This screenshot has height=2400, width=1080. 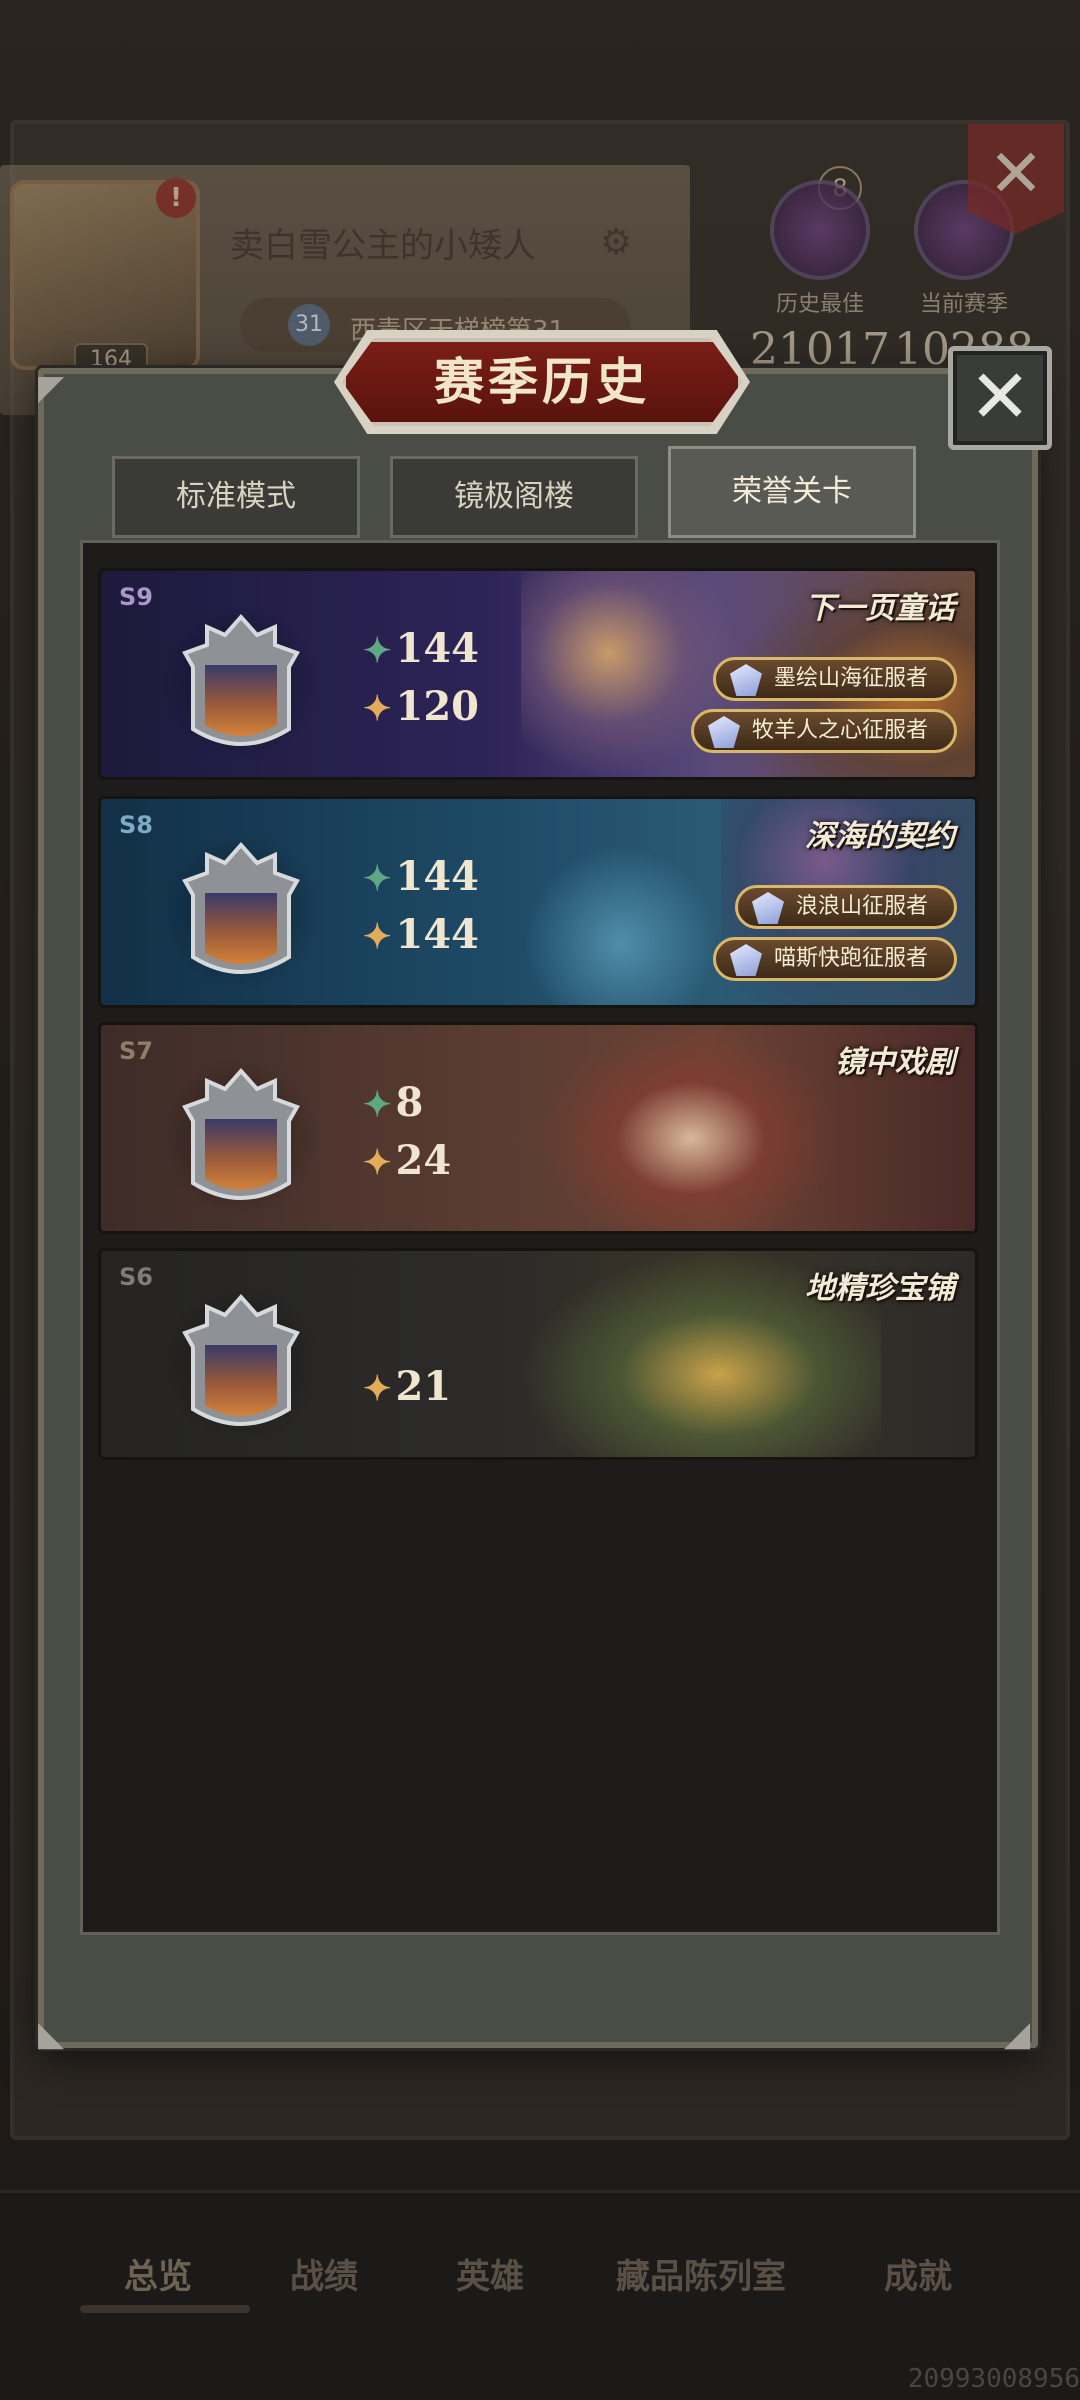 I want to click on season-card-s8: S8 ✦ 144 ✦ 144 深海的契约 浪浪山征服者 喵斯快跑征服者, so click(x=538, y=902).